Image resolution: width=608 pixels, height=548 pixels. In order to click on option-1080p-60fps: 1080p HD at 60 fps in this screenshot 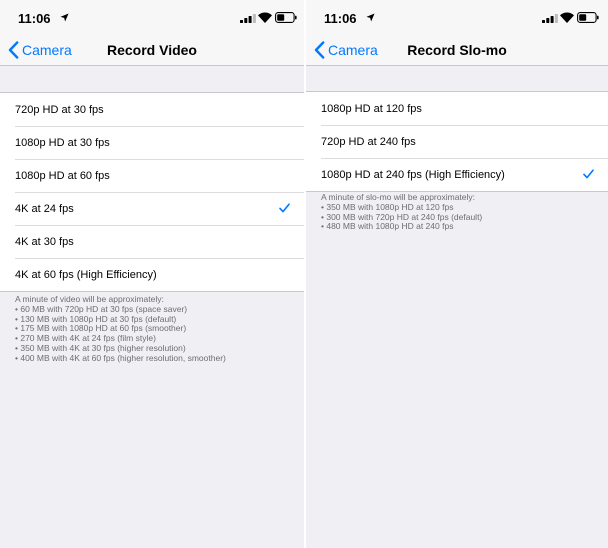, I will do `click(152, 175)`.